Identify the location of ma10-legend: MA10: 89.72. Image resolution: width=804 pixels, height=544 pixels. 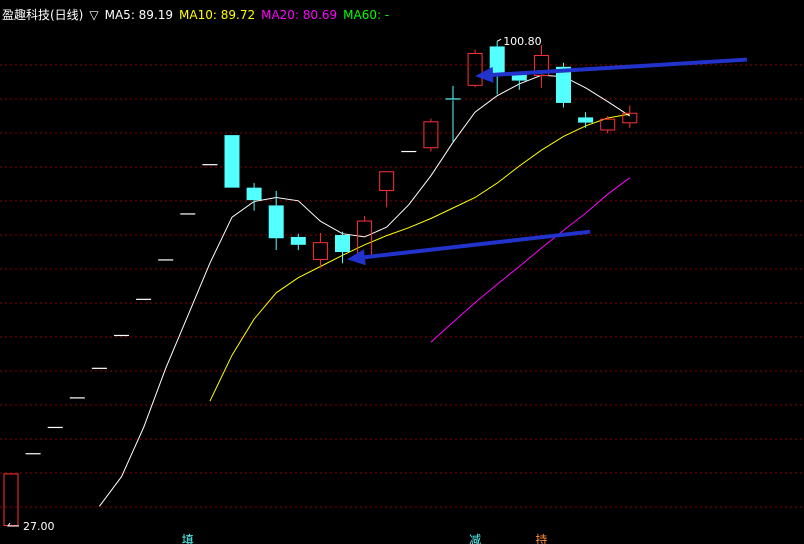
(217, 15).